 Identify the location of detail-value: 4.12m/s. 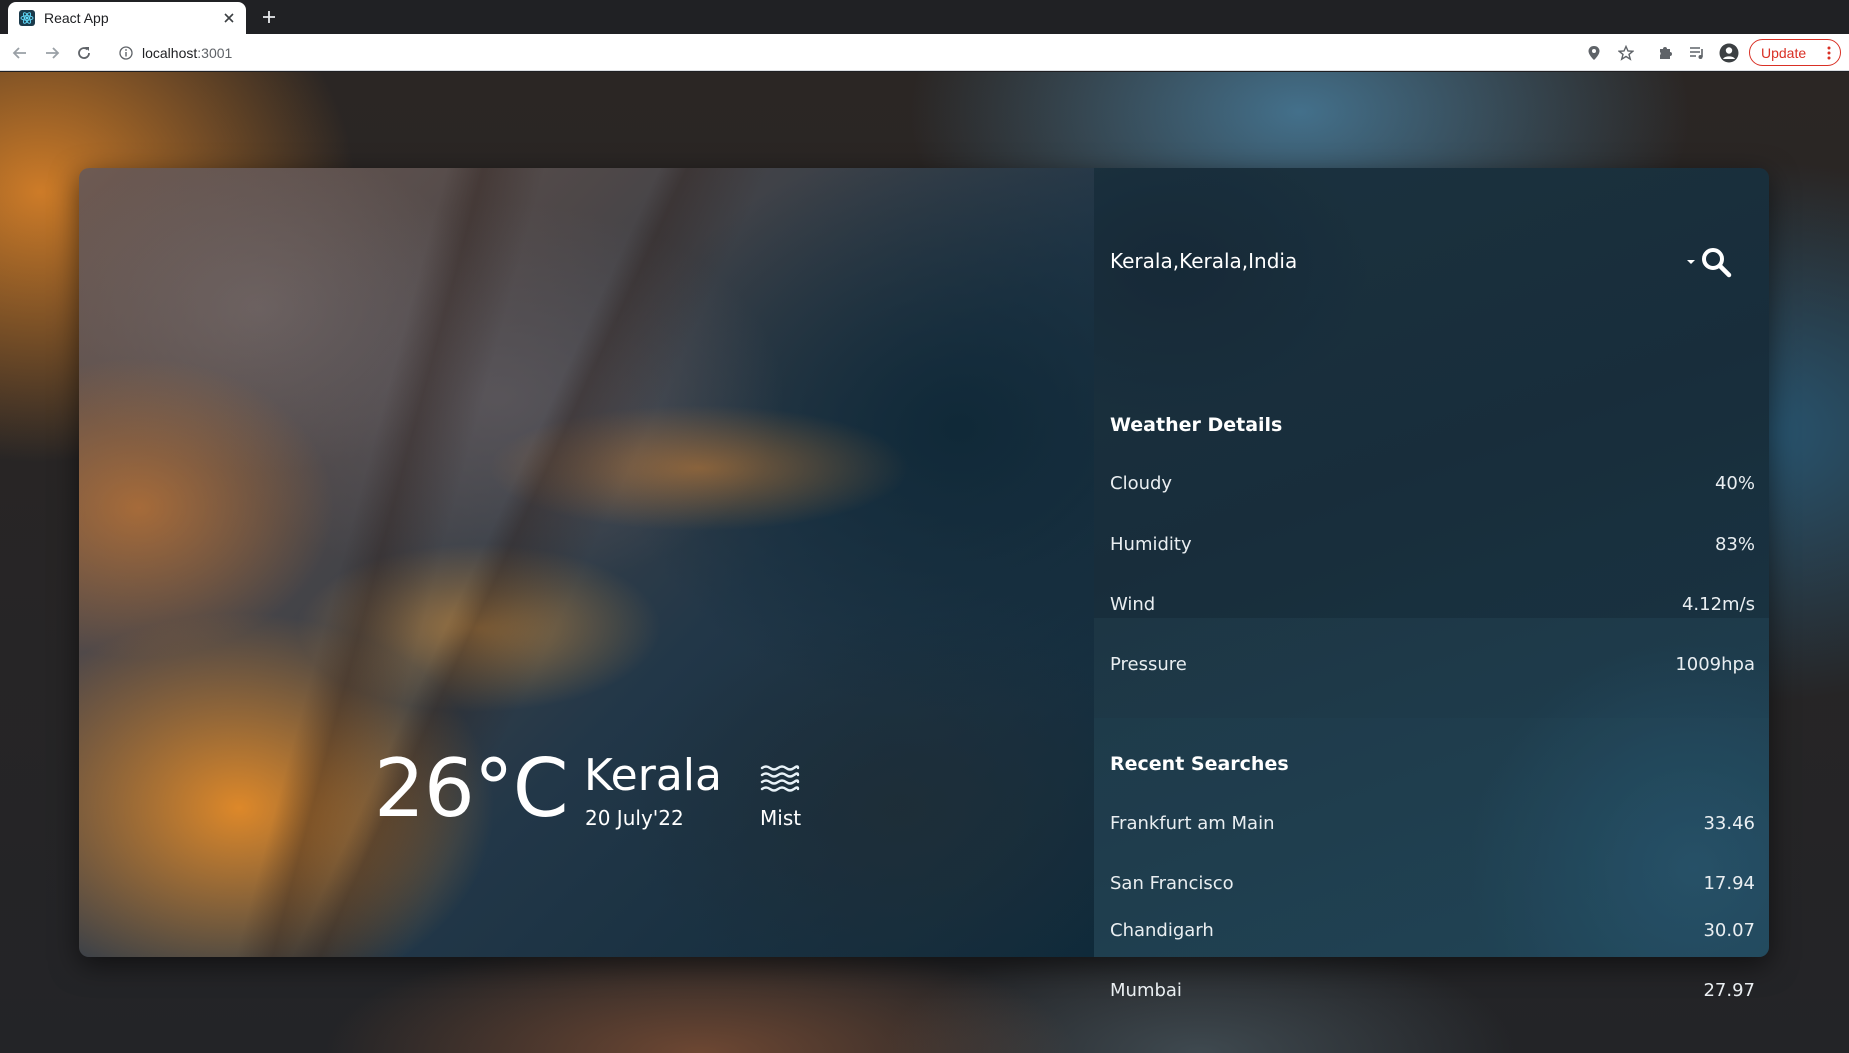
(1718, 604).